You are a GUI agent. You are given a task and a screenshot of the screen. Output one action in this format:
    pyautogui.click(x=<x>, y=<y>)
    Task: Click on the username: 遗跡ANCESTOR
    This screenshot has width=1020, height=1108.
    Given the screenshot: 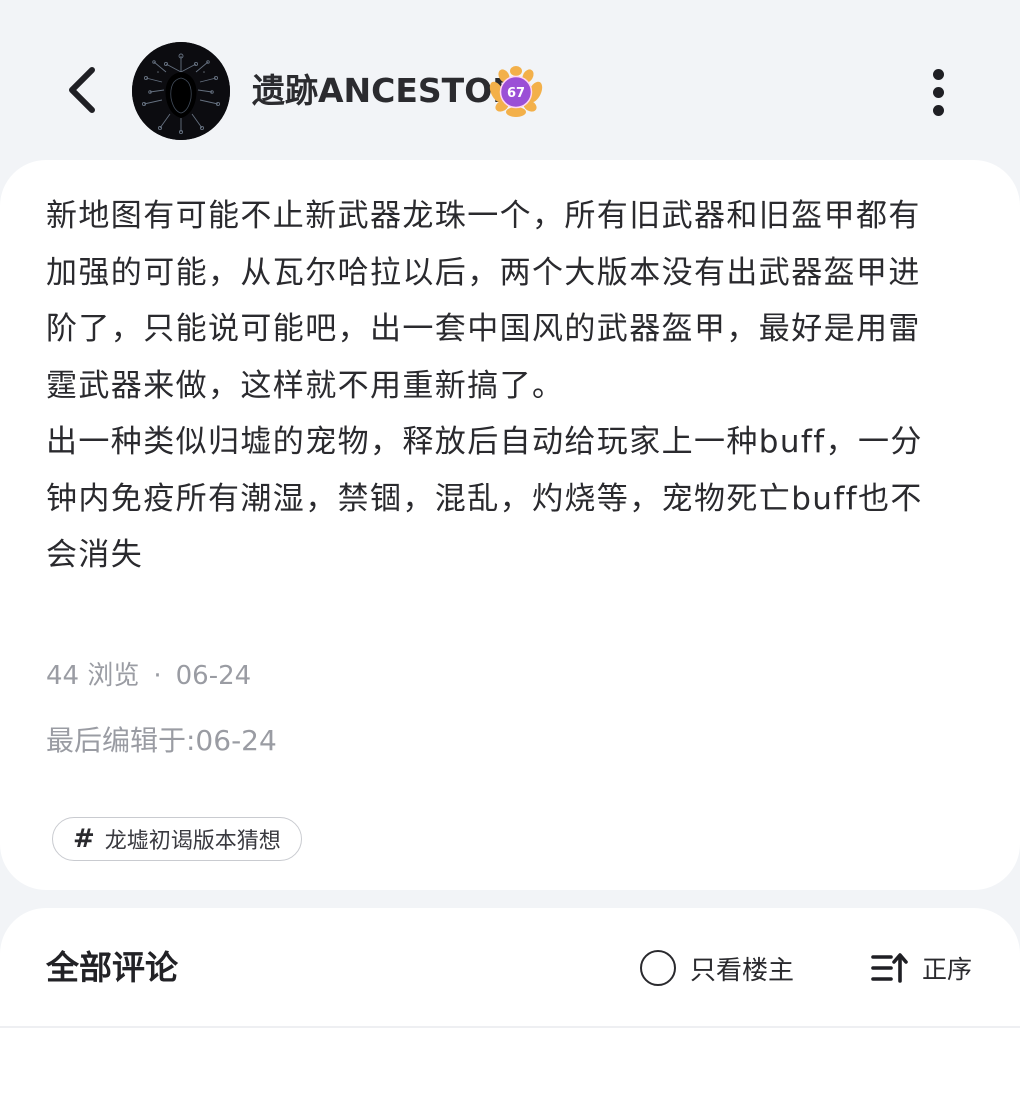 What is the action you would take?
    pyautogui.click(x=385, y=91)
    